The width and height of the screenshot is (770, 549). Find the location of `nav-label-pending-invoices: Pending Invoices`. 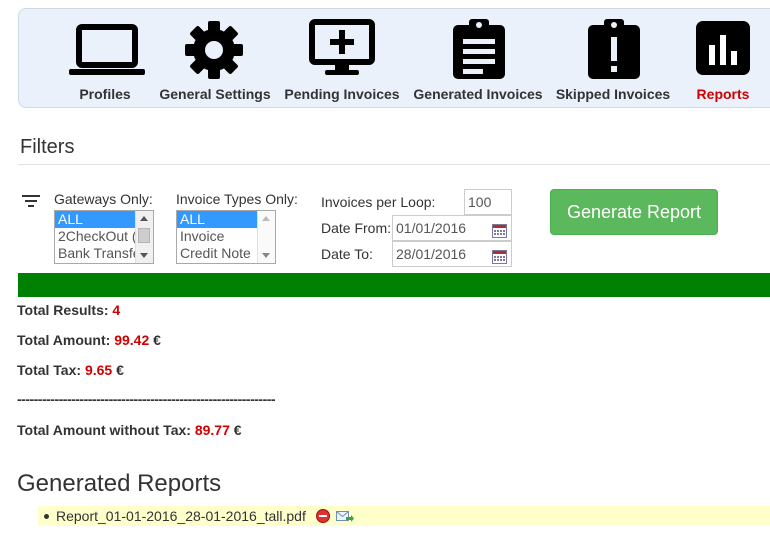

nav-label-pending-invoices: Pending Invoices is located at coordinates (341, 94).